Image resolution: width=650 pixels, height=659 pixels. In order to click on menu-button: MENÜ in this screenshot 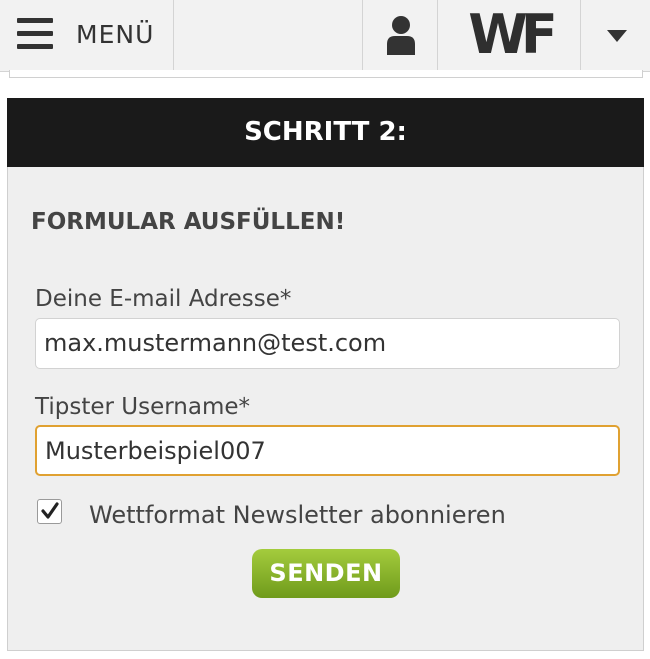, I will do `click(87, 36)`.